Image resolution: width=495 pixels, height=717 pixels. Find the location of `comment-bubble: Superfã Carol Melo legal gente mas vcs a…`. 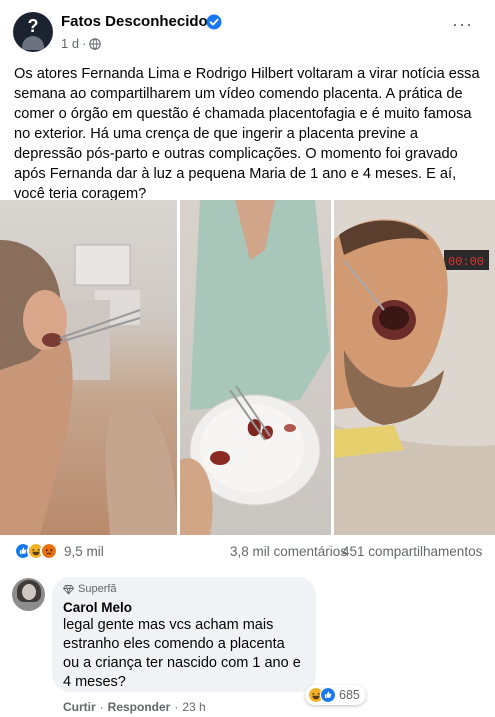

comment-bubble: Superfã Carol Melo legal gente mas vcs a… is located at coordinates (209, 641).